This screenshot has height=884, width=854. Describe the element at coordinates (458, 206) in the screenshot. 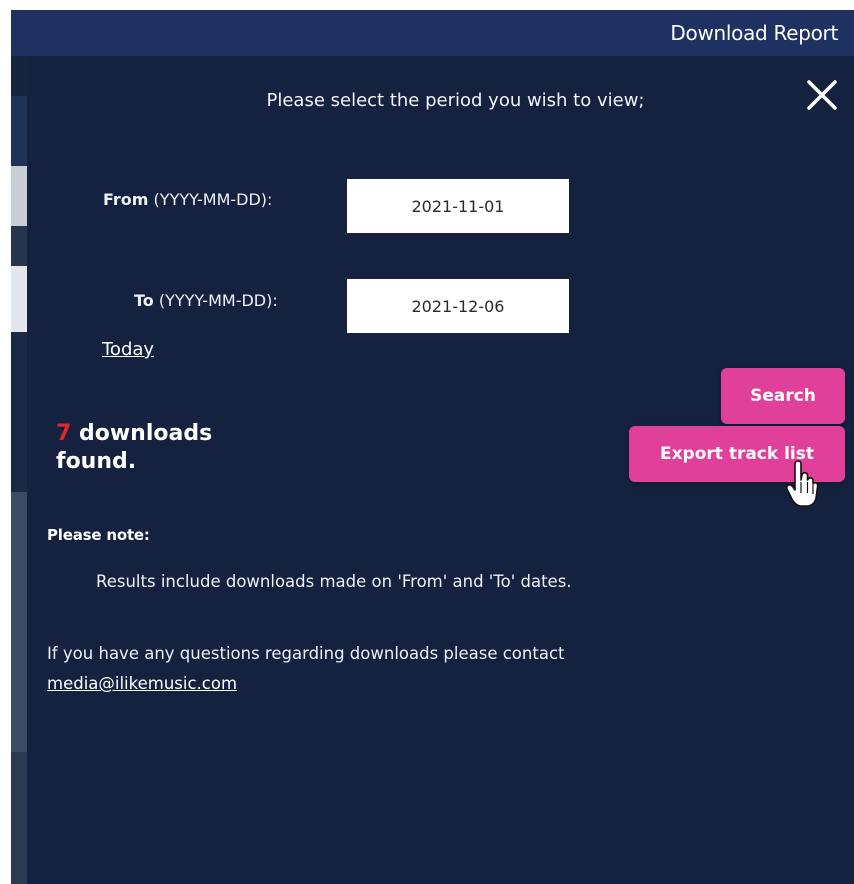

I see `from-date-input` at that location.